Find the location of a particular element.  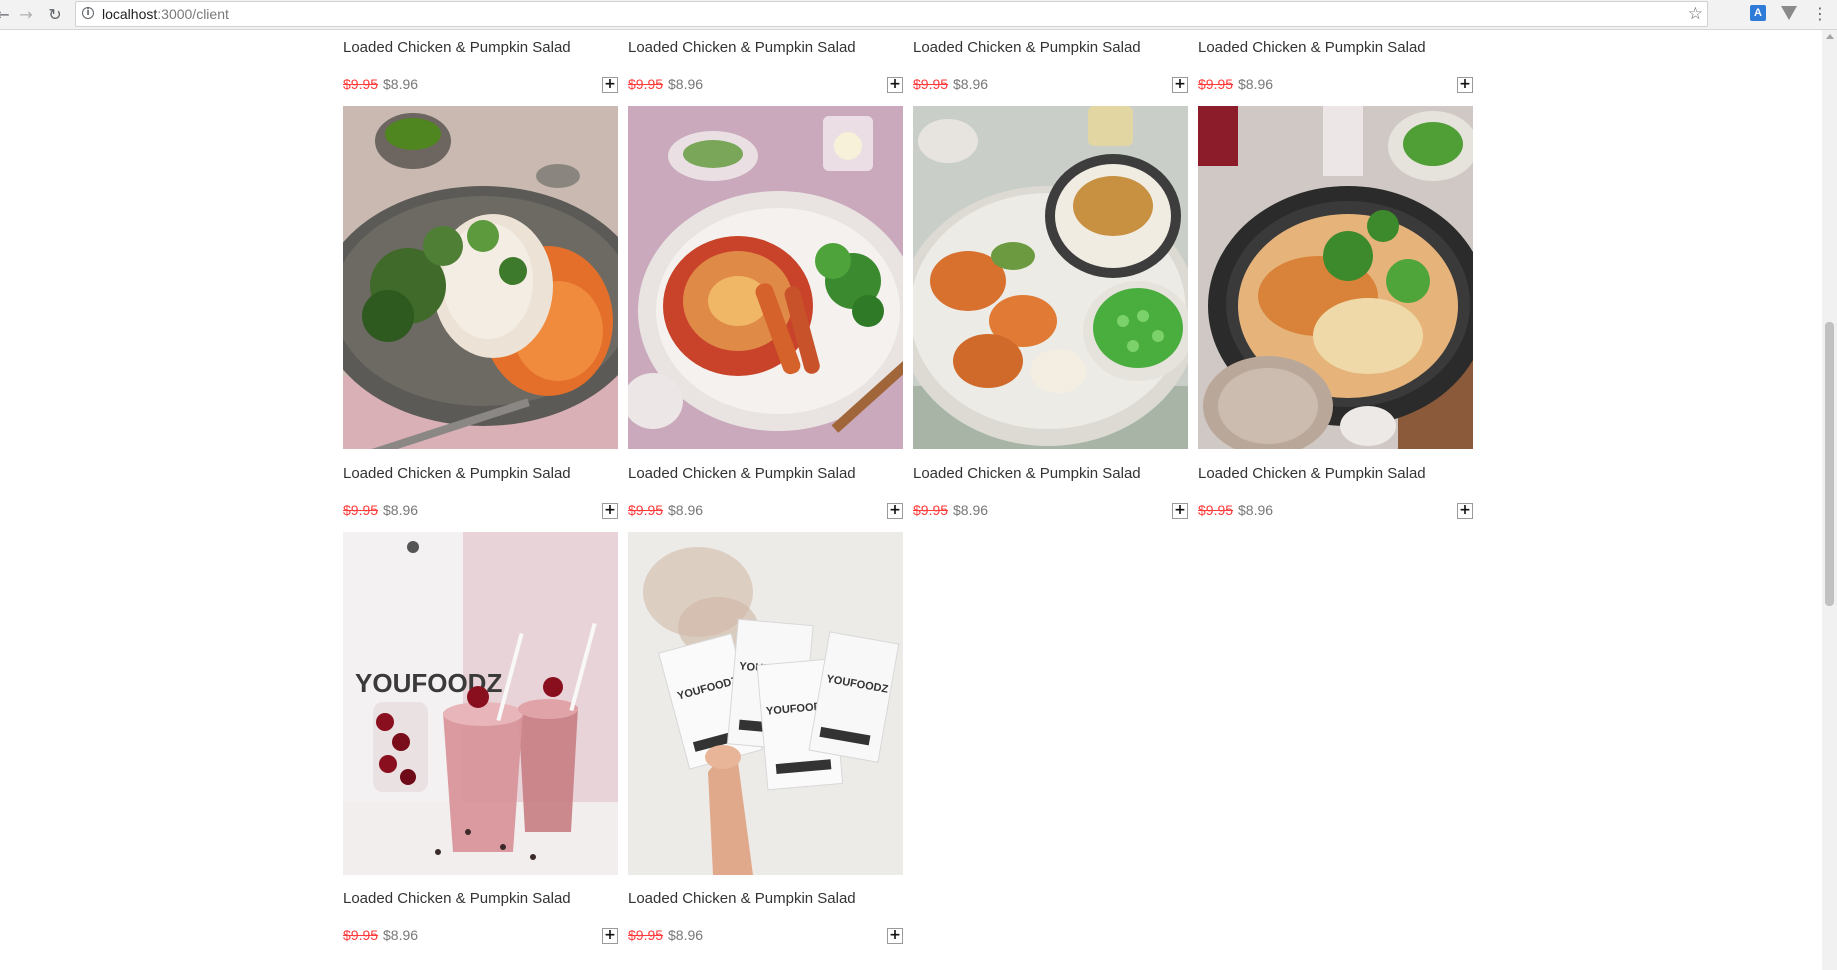

url-host: localhost is located at coordinates (130, 14).